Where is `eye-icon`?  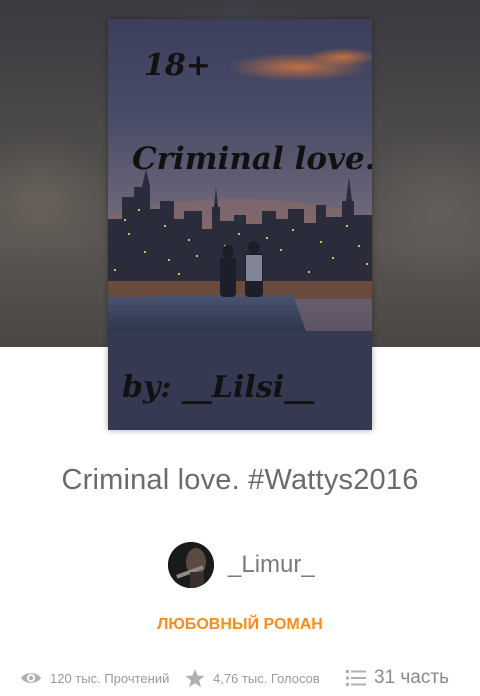 eye-icon is located at coordinates (31, 678).